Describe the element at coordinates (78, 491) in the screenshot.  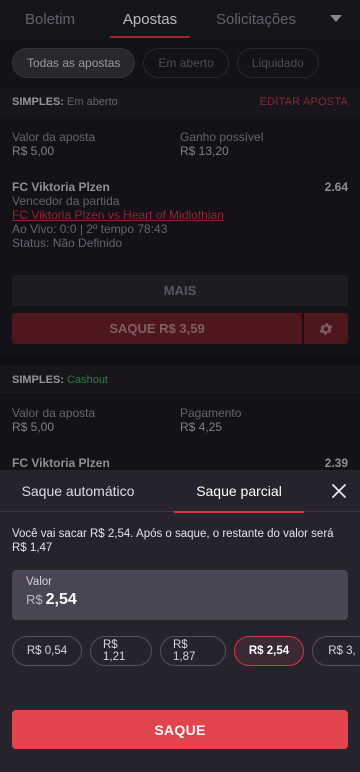
I see `tab-auto-cashout: Saque automático` at that location.